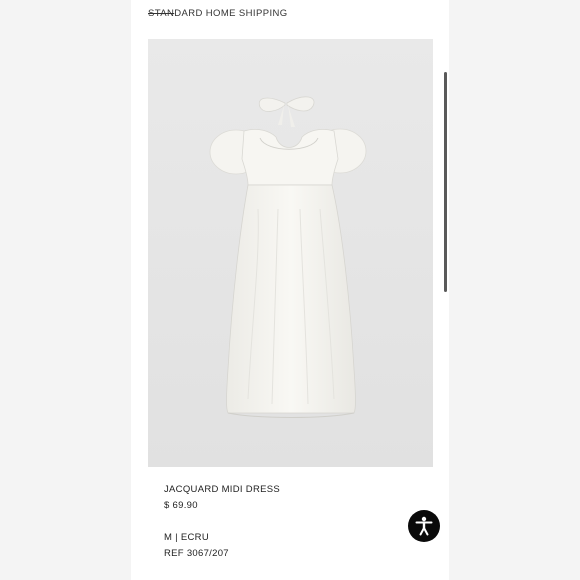 The height and width of the screenshot is (580, 580). I want to click on product-ref: REF 3067/207, so click(196, 553).